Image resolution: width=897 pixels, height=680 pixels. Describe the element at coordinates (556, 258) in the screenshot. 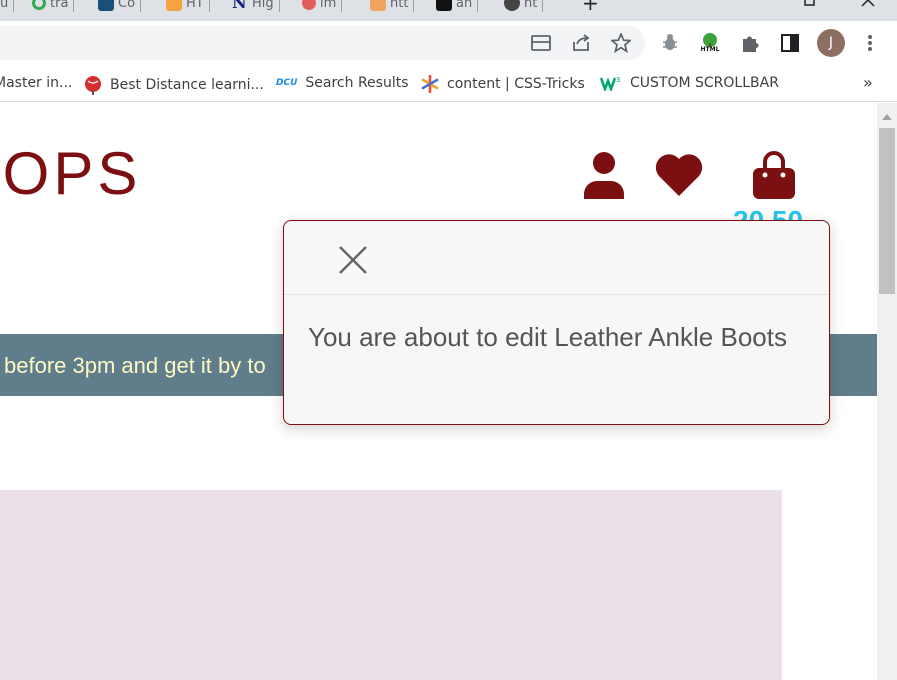

I see `modal-header` at that location.